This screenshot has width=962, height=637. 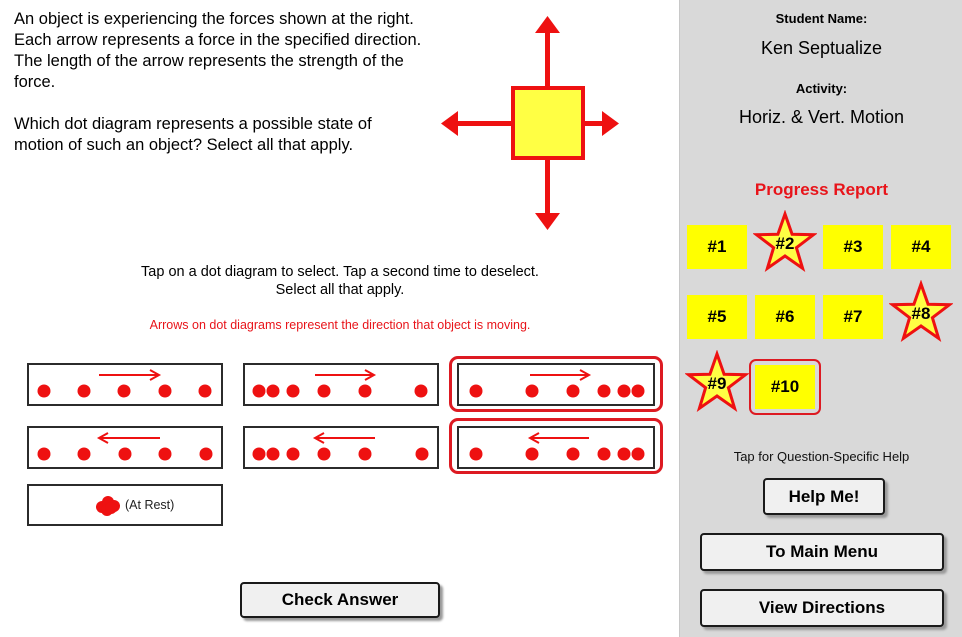 What do you see at coordinates (717, 317) in the screenshot?
I see `question-tile-5: #5` at bounding box center [717, 317].